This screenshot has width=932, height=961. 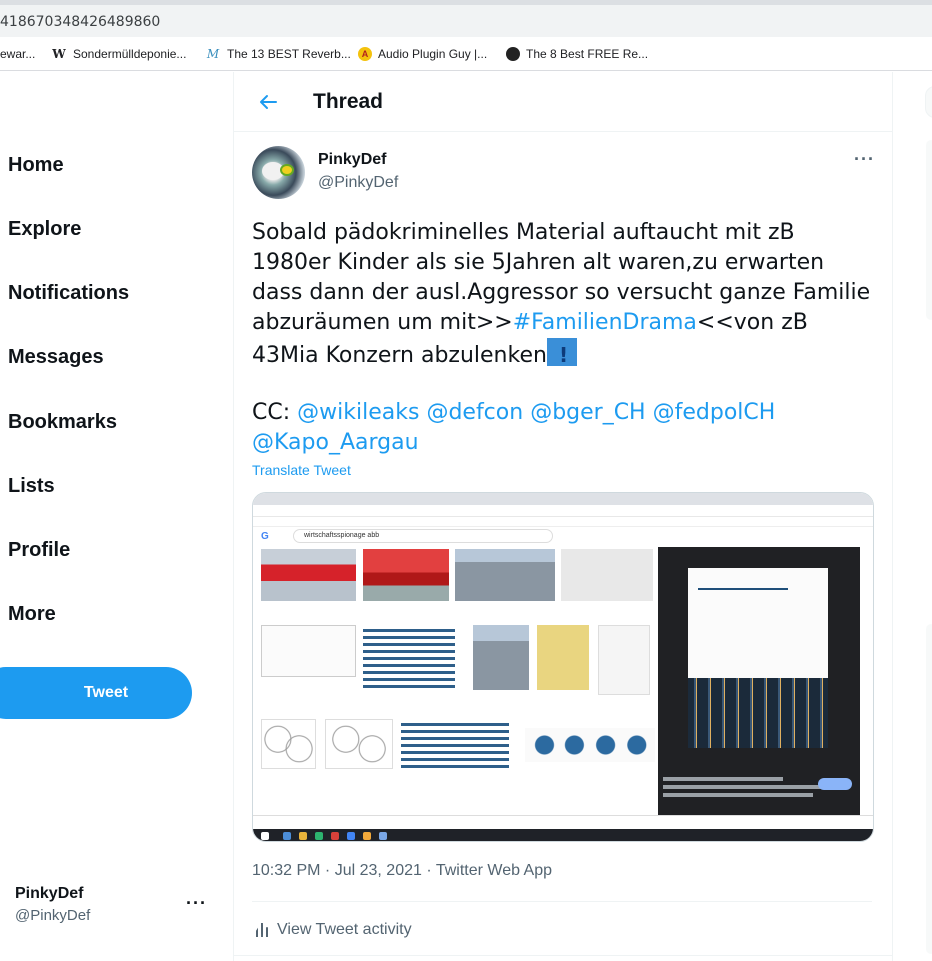 I want to click on nav-messages: Messages, so click(x=56, y=357).